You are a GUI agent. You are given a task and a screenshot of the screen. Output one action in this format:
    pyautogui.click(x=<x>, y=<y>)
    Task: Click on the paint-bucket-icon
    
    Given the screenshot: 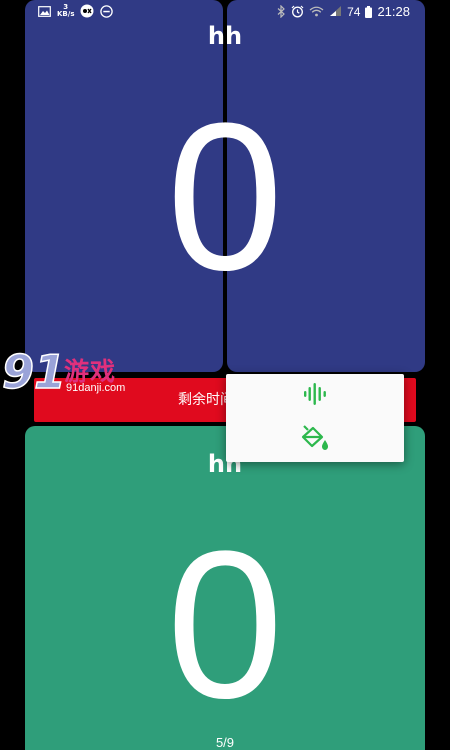 What is the action you would take?
    pyautogui.click(x=315, y=440)
    